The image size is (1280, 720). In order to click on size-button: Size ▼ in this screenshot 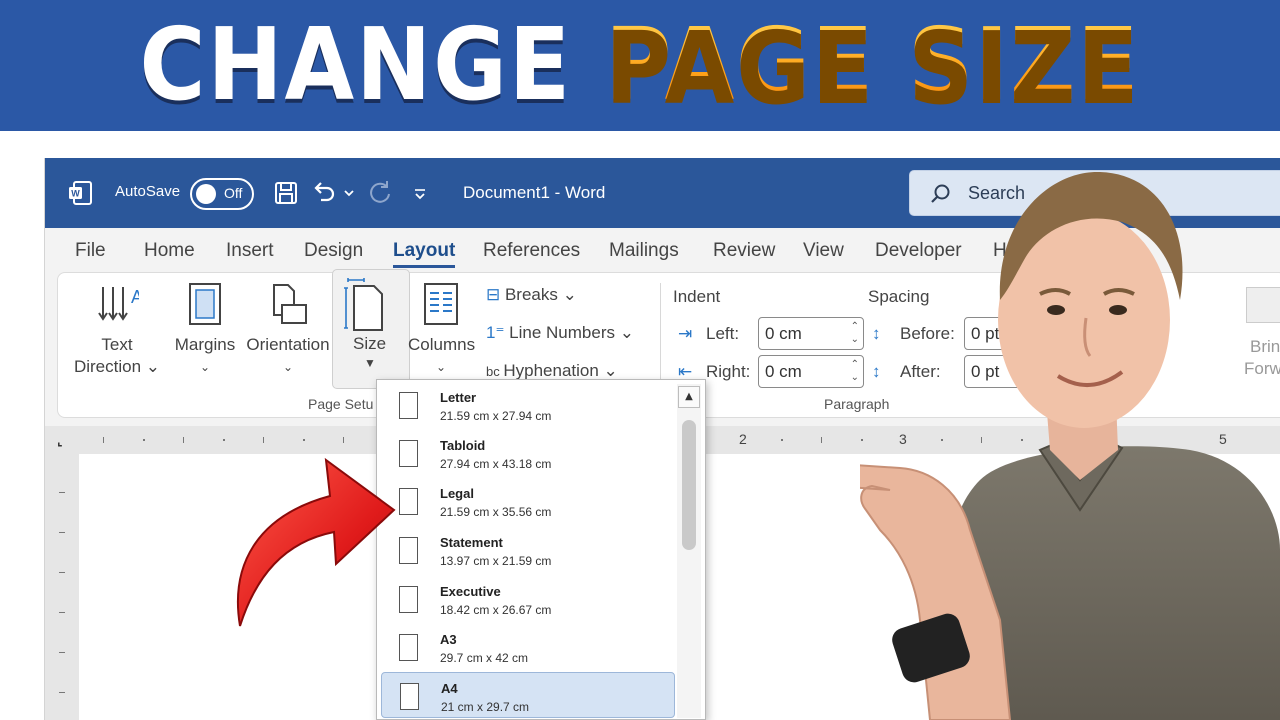, I will do `click(371, 329)`.